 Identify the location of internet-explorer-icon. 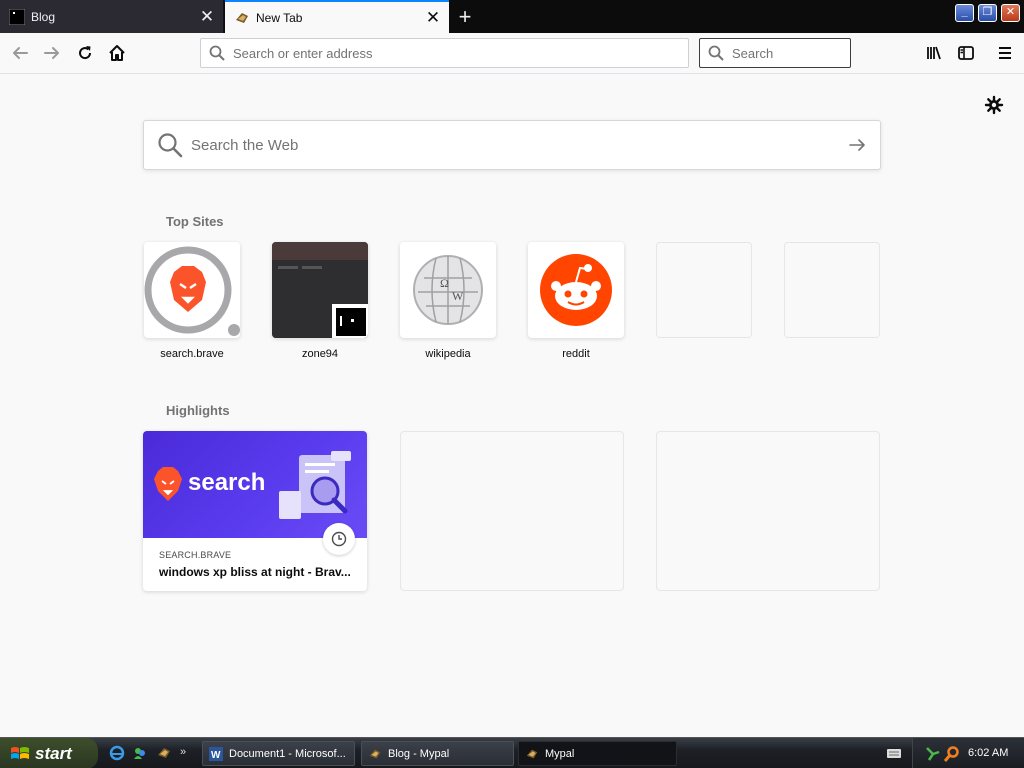
(117, 753).